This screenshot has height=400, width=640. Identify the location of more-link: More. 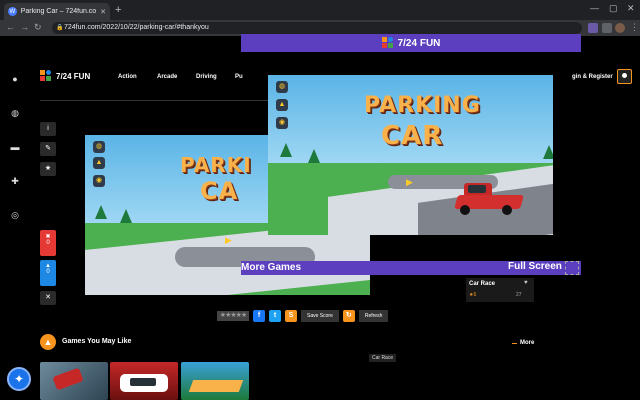
(522, 343).